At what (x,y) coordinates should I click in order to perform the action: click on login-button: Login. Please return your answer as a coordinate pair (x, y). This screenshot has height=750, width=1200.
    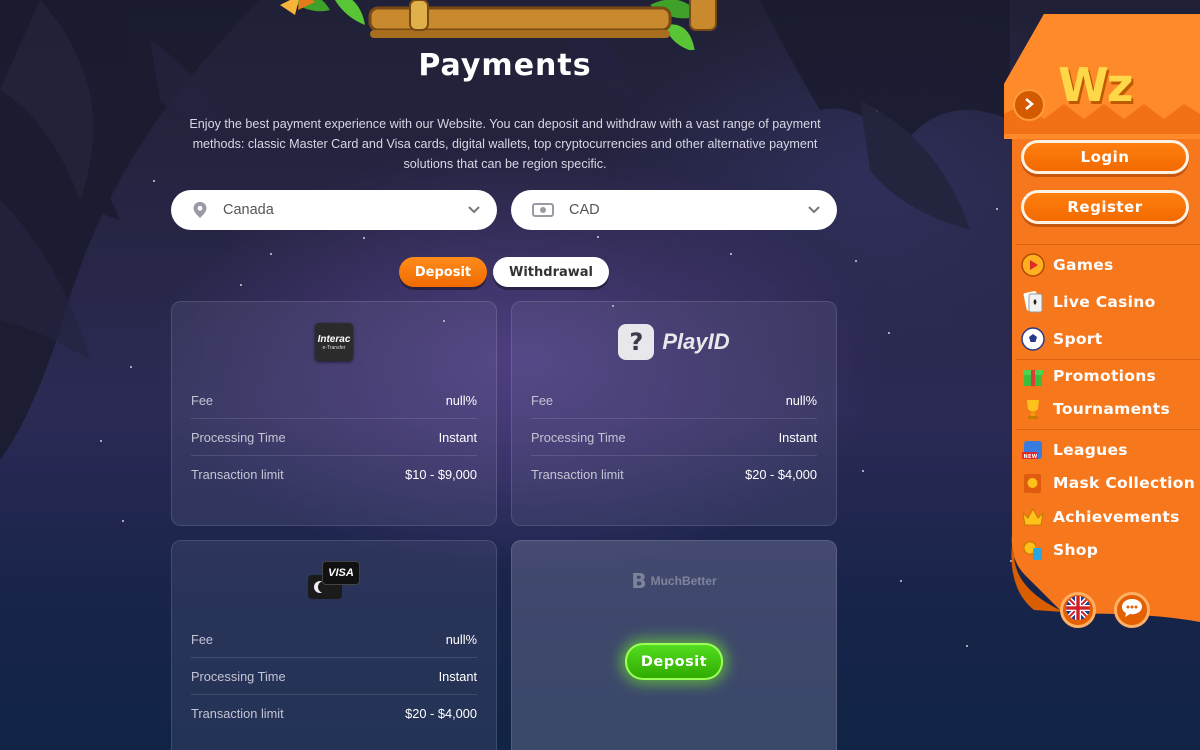
    Looking at the image, I should click on (1105, 157).